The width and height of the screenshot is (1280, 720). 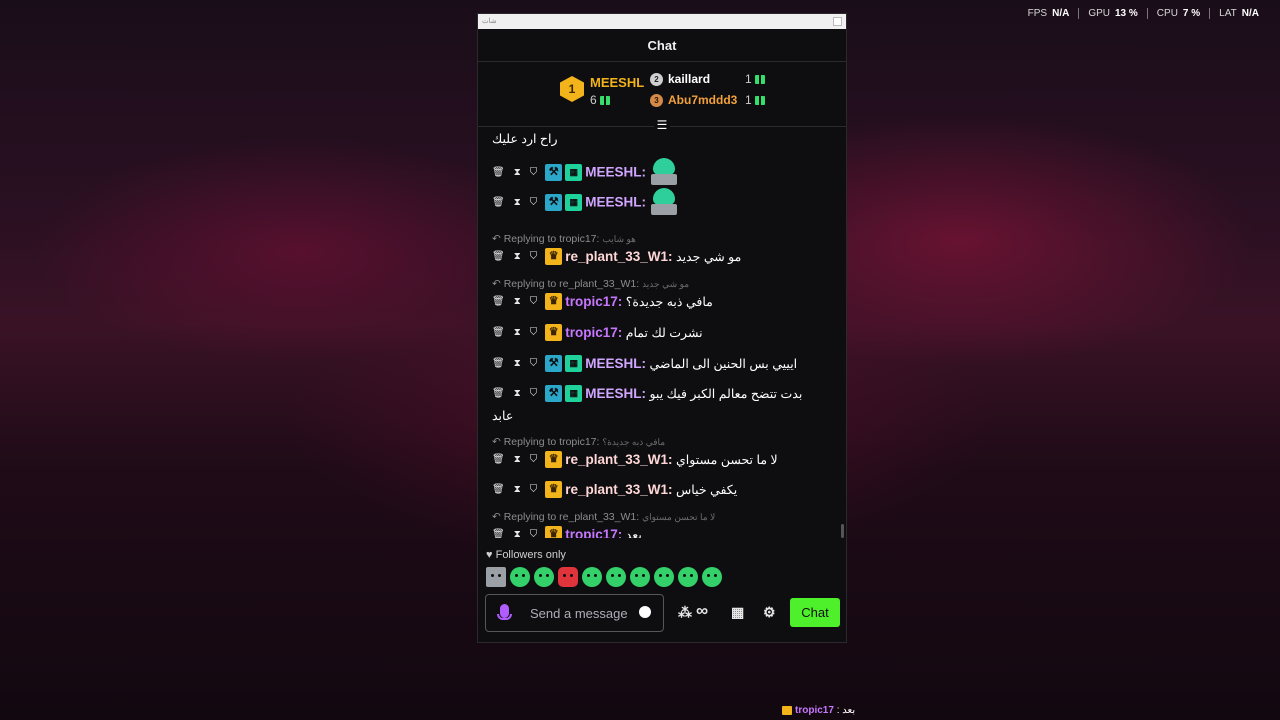 What do you see at coordinates (656, 79) in the screenshot?
I see `rank-2-badge-icon: 2` at bounding box center [656, 79].